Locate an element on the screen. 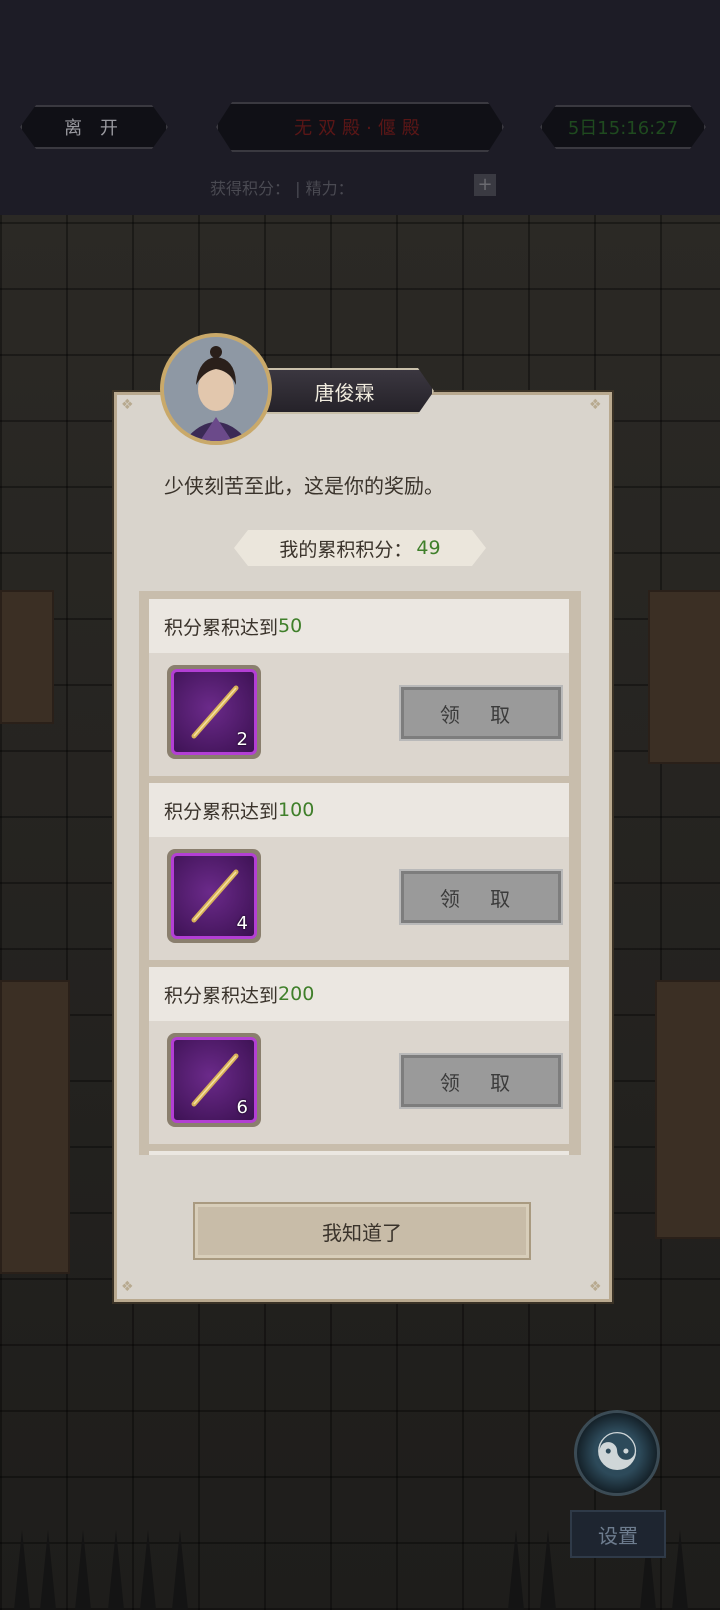 The image size is (720, 1610). accumulated-score: 我的累积积分： 49 is located at coordinates (360, 548).